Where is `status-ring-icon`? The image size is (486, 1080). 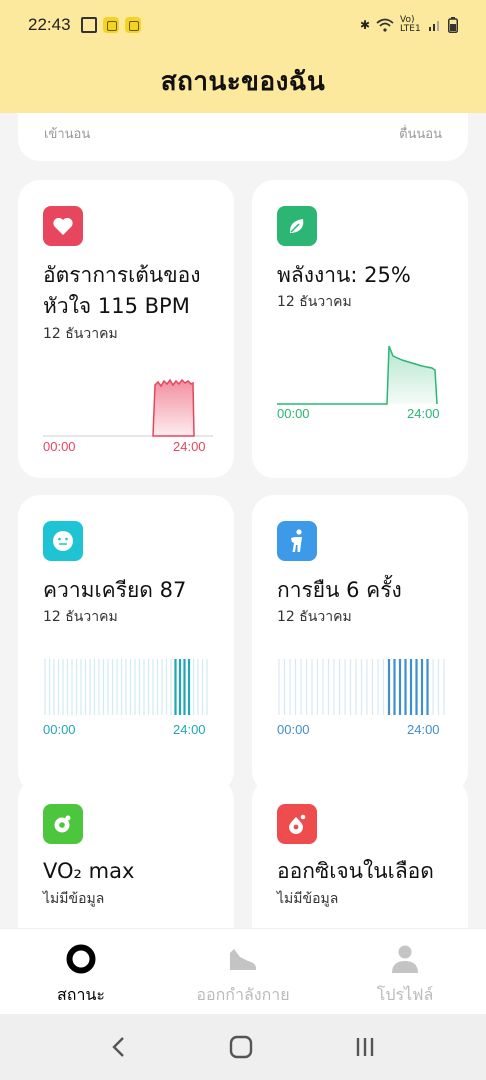
status-ring-icon is located at coordinates (81, 959).